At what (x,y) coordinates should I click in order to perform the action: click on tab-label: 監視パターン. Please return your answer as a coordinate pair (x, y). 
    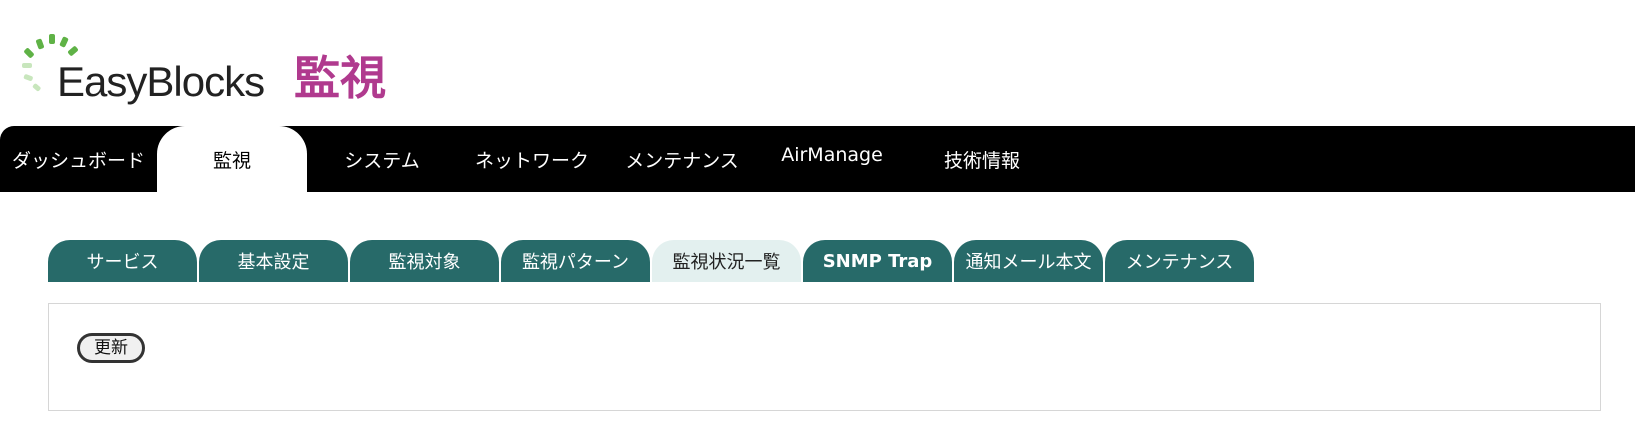
    Looking at the image, I should click on (575, 262).